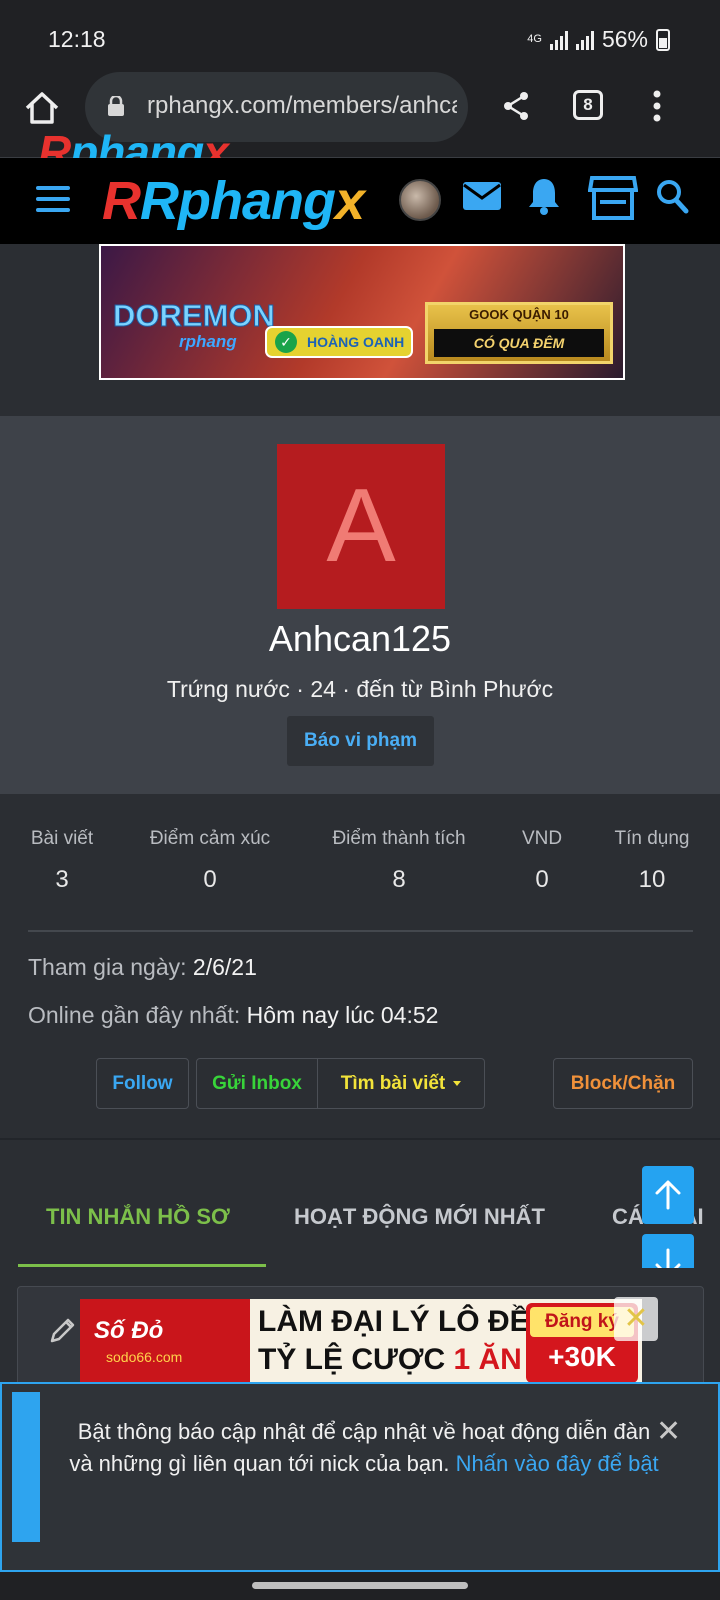 This screenshot has height=1600, width=720. What do you see at coordinates (165, 1343) in the screenshot?
I see `ad-left-panel: Số Đỏ sodo66.com` at bounding box center [165, 1343].